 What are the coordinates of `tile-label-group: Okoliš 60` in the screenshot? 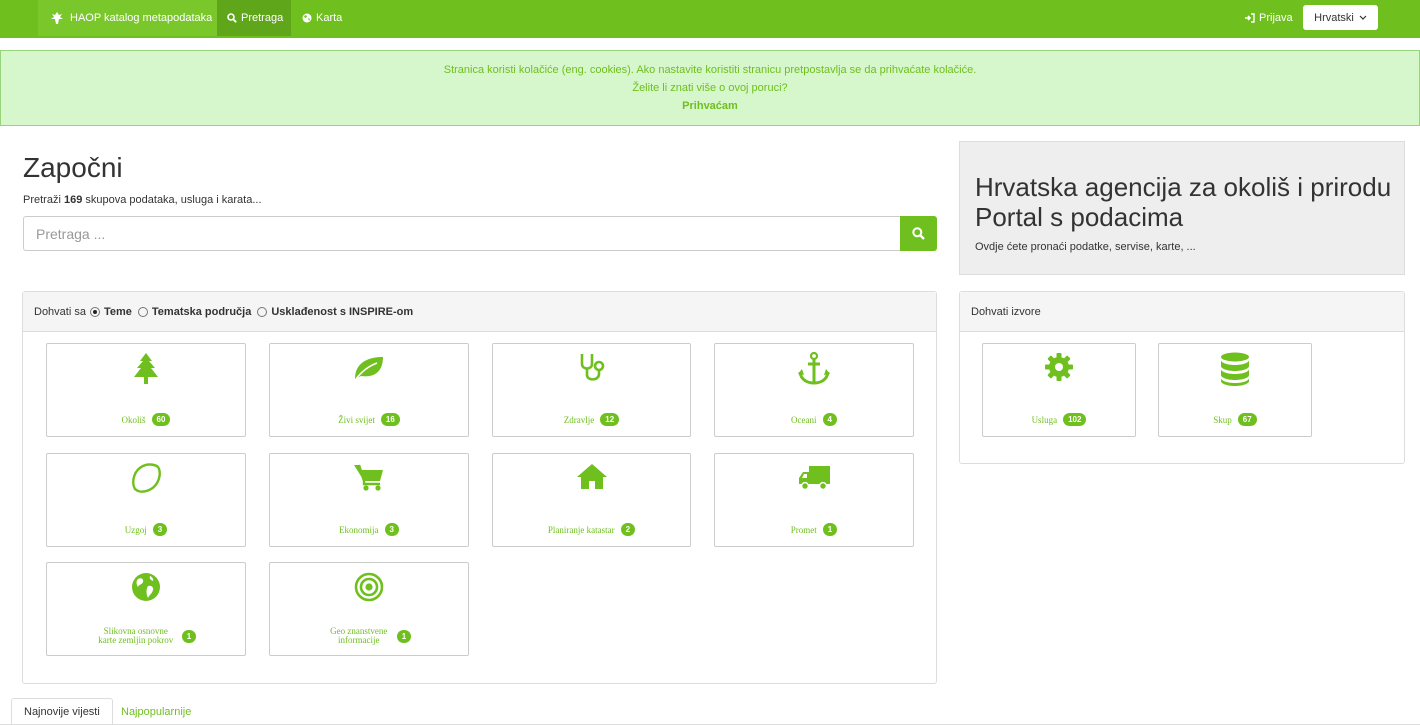 It's located at (146, 419).